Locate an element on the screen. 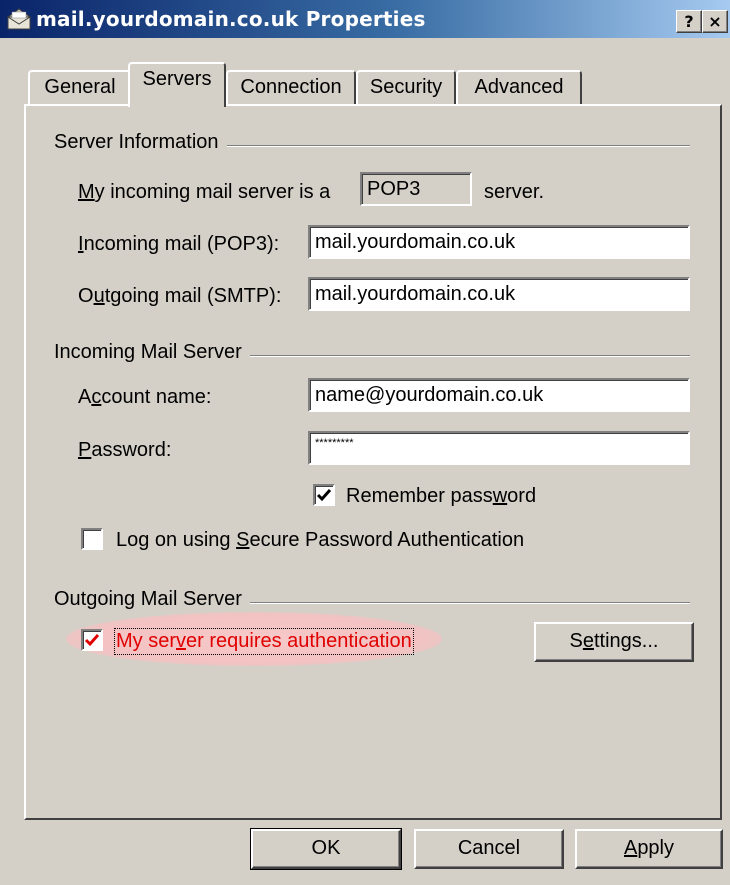 The image size is (730, 885). apply-button: Apply is located at coordinates (649, 849).